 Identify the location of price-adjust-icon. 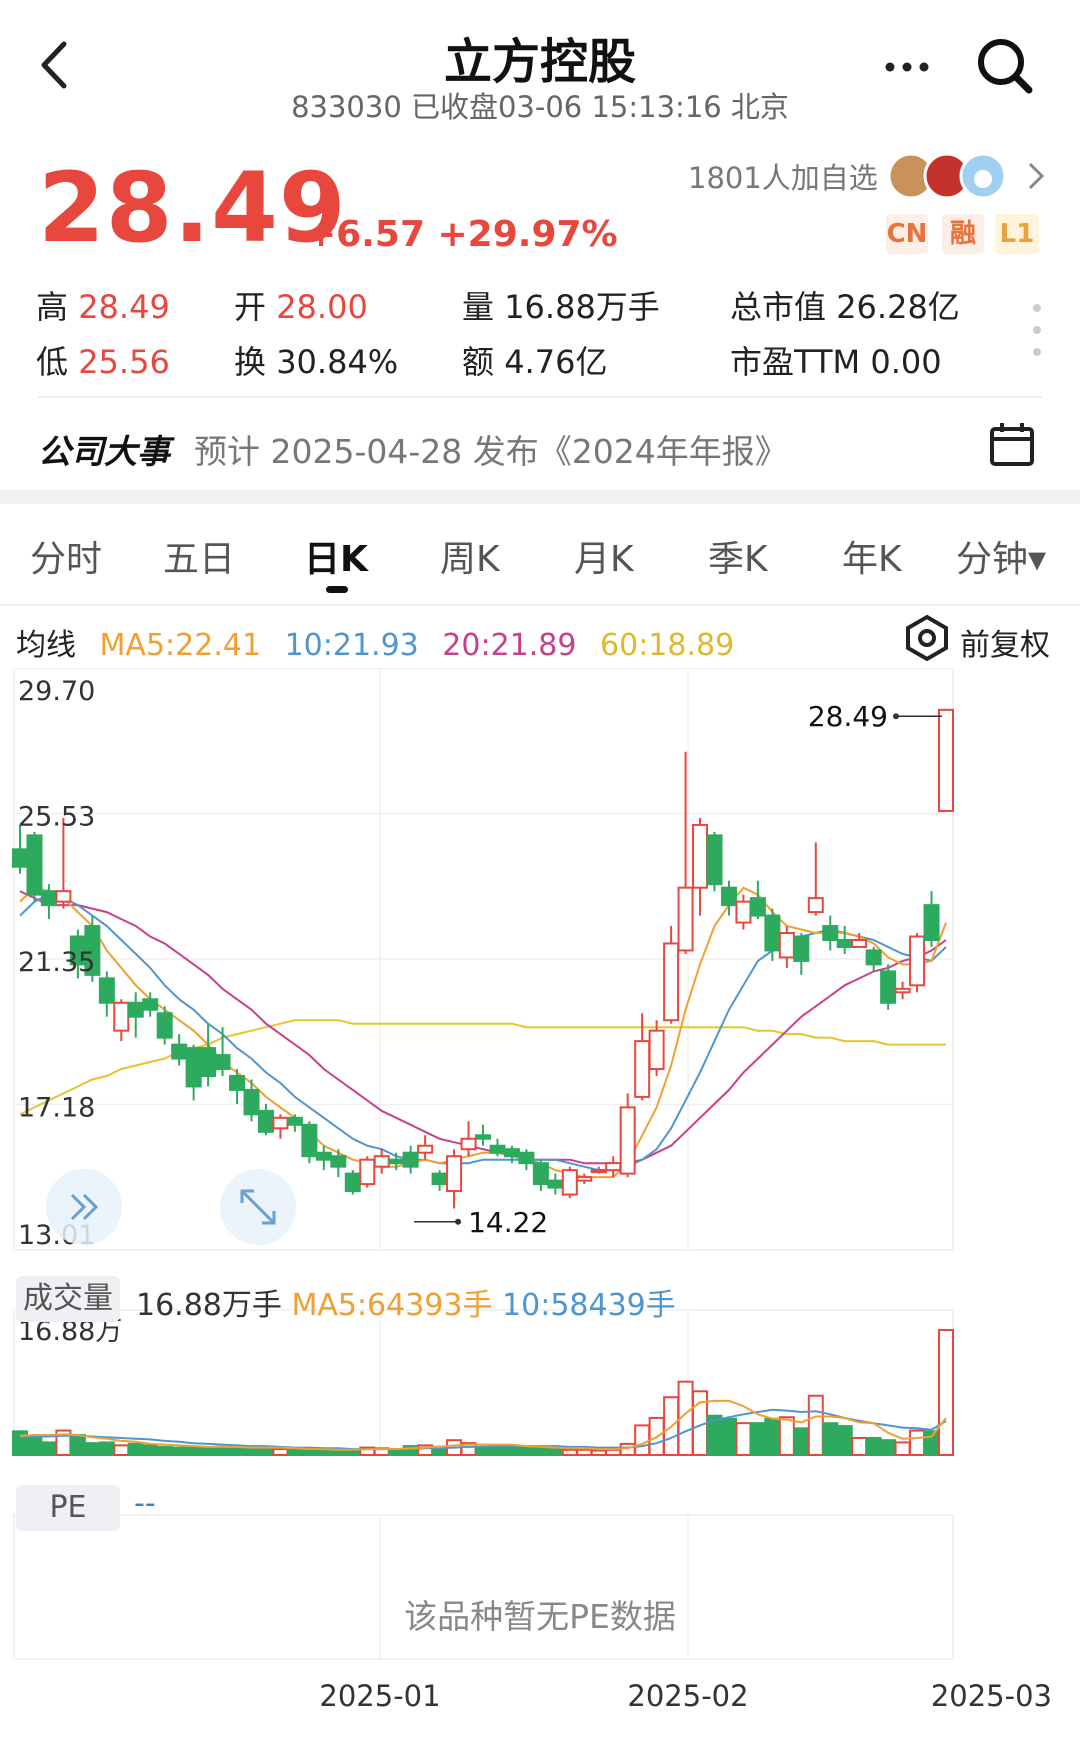
(927, 638).